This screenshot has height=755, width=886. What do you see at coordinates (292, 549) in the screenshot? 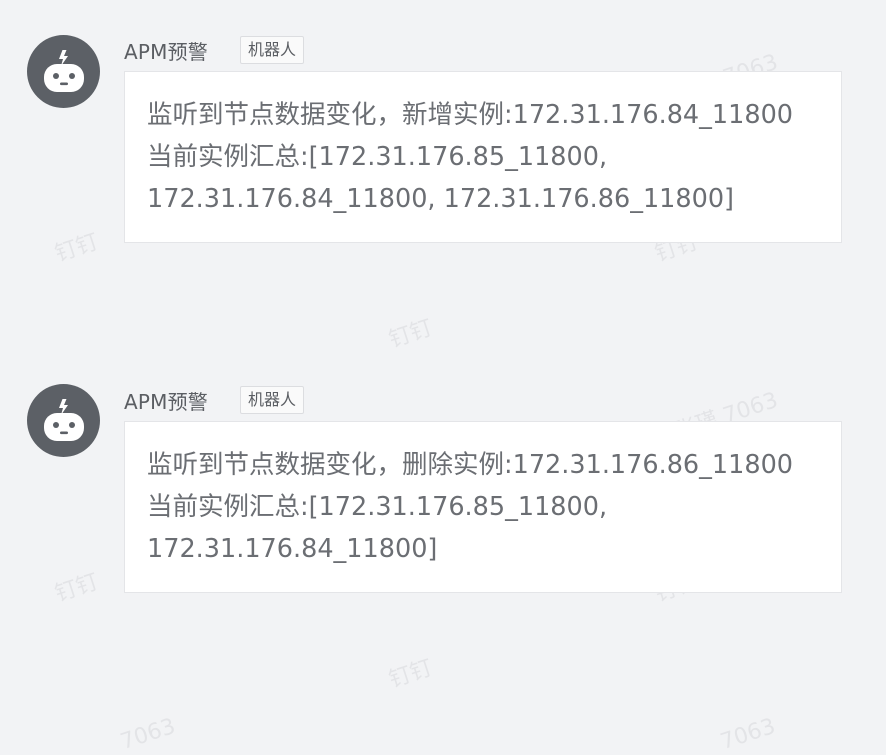
I see `message-text-line: 172.31.176.84_11800]` at bounding box center [292, 549].